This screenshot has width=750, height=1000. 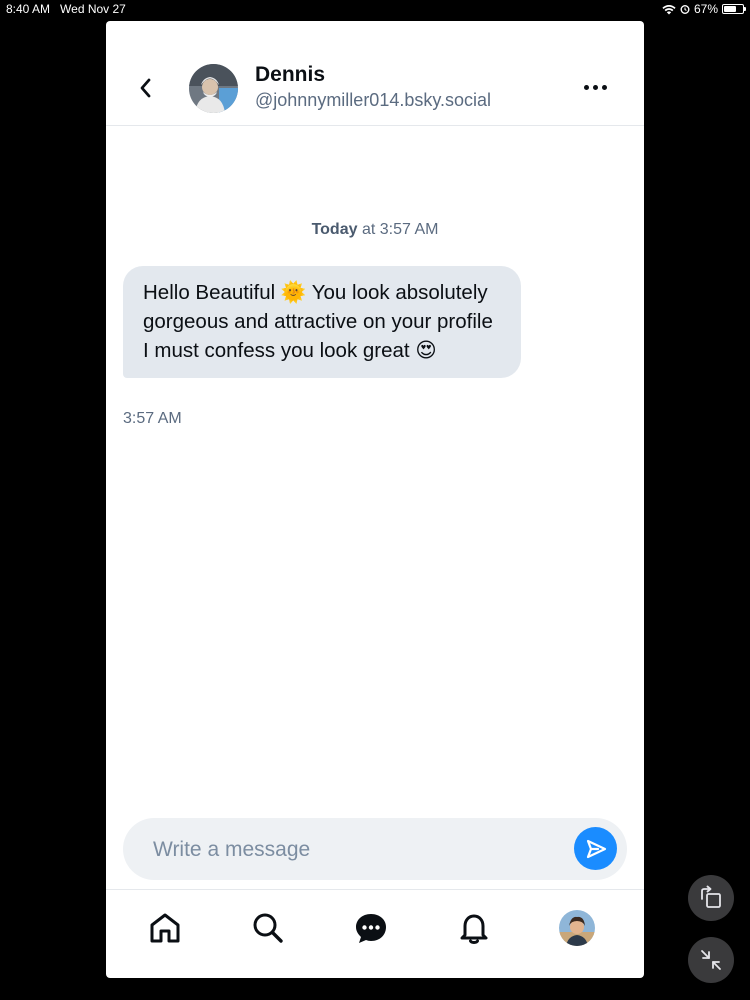 I want to click on status-date: Wed Nov 27, so click(x=93, y=9).